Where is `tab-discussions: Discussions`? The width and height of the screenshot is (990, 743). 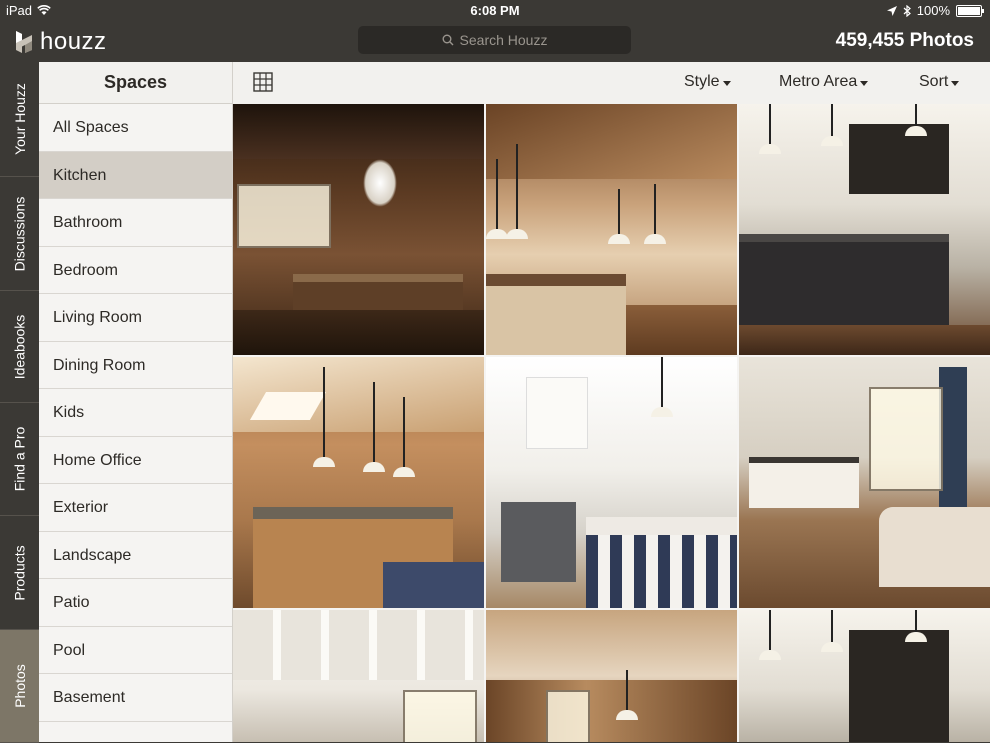
tab-discussions: Discussions is located at coordinates (19, 234).